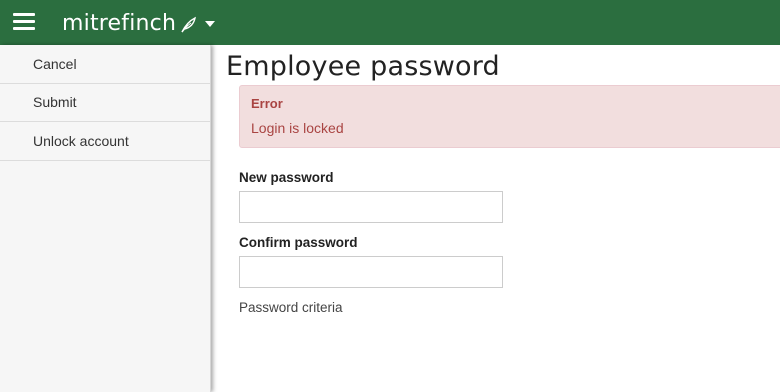  Describe the element at coordinates (105, 103) in the screenshot. I see `sidebar-item-submit: Submit` at that location.